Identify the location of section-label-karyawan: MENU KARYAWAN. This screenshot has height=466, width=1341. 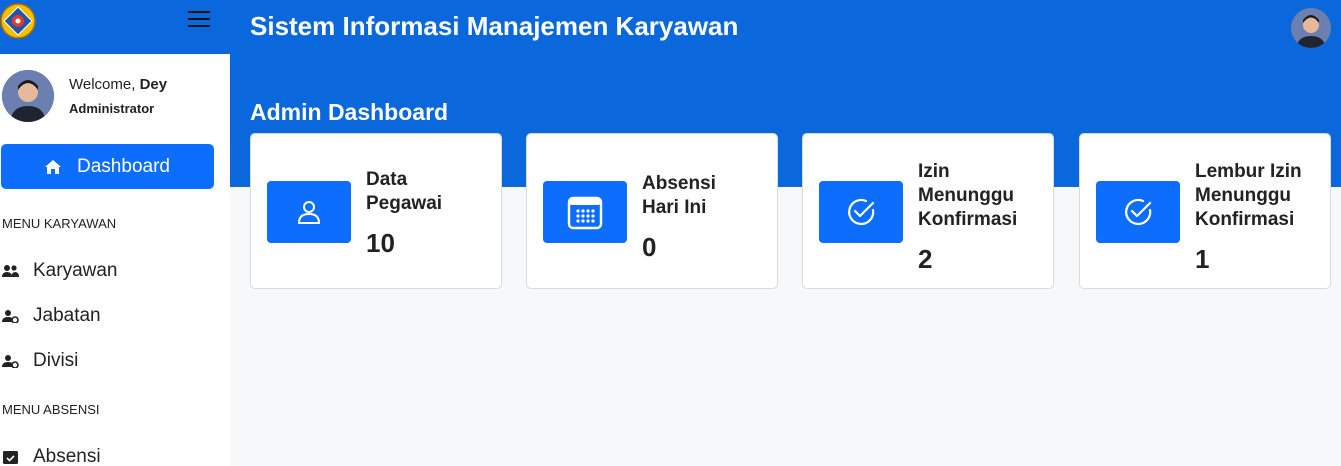
(59, 223).